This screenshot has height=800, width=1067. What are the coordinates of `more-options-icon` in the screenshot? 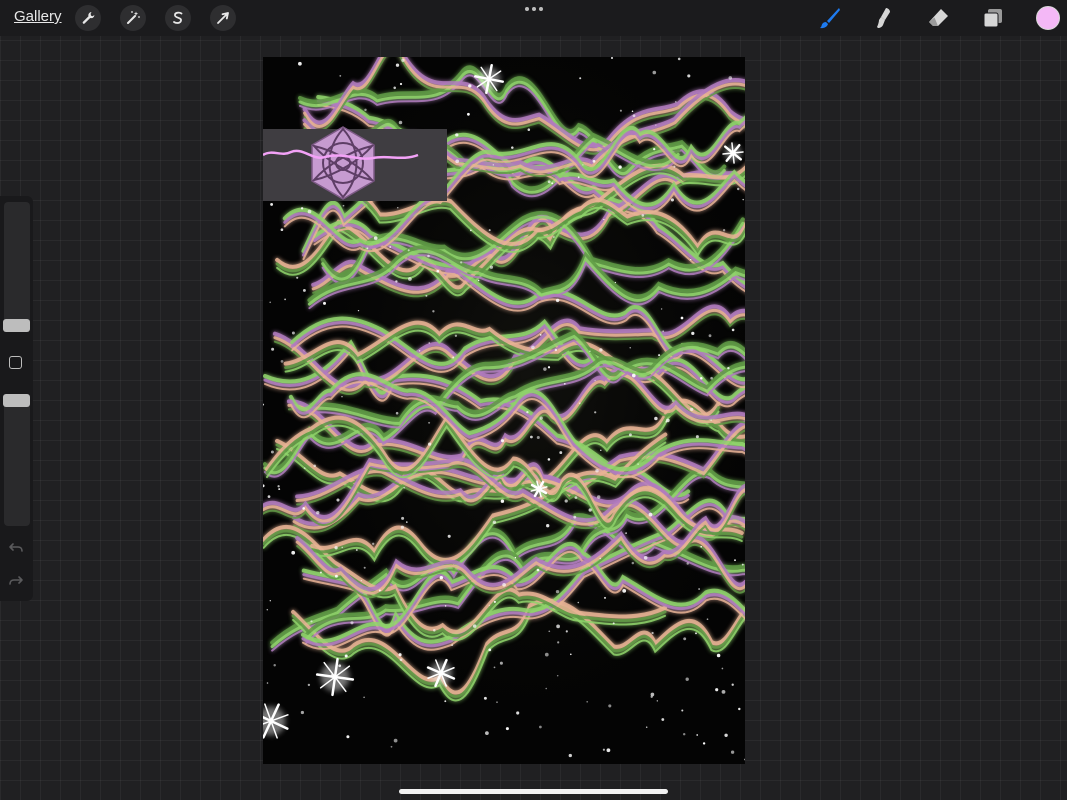 It's located at (534, 9).